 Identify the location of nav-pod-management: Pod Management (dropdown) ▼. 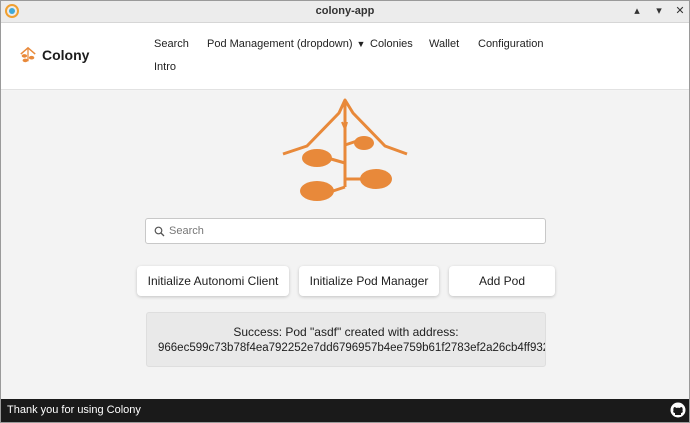
(286, 44).